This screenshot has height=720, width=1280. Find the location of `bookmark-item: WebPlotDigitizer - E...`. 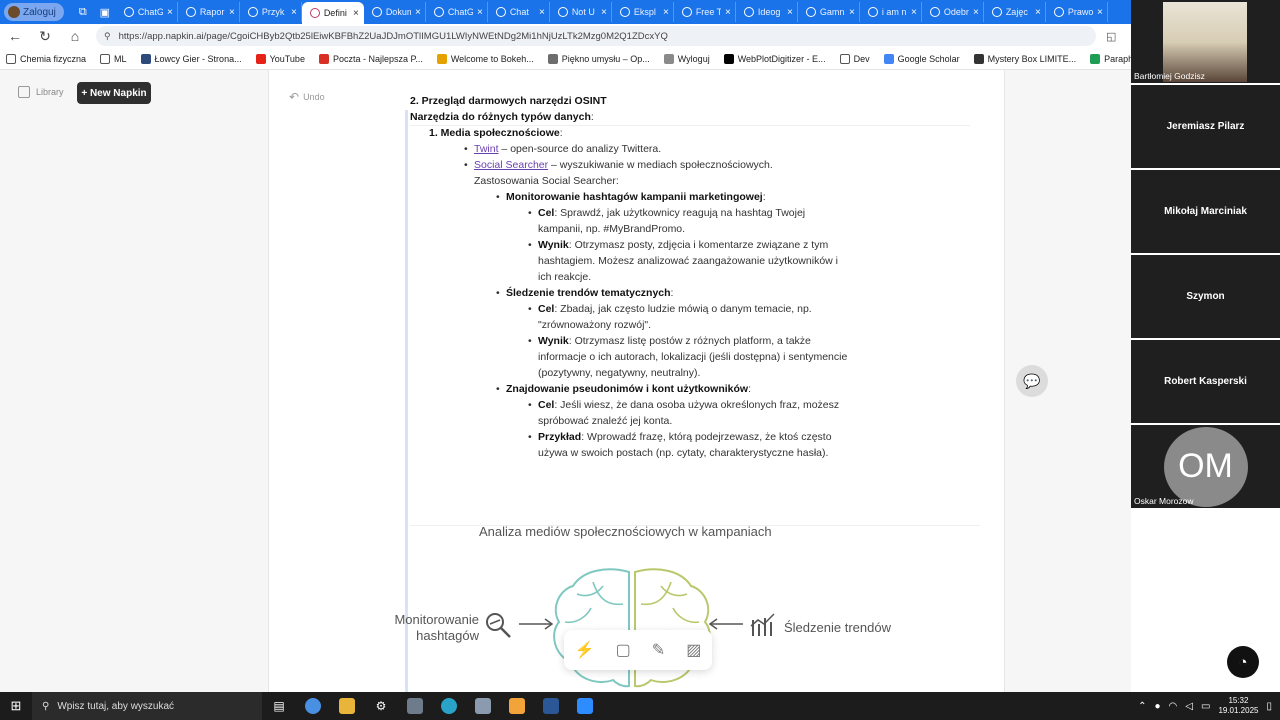

bookmark-item: WebPlotDigitizer - E... is located at coordinates (774, 58).